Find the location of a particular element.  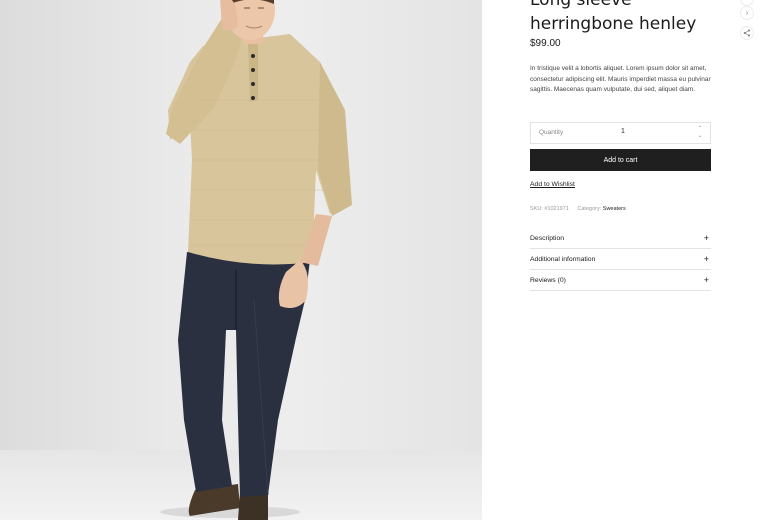

product-title: Long sleeve herringbone henley is located at coordinates (613, 17).